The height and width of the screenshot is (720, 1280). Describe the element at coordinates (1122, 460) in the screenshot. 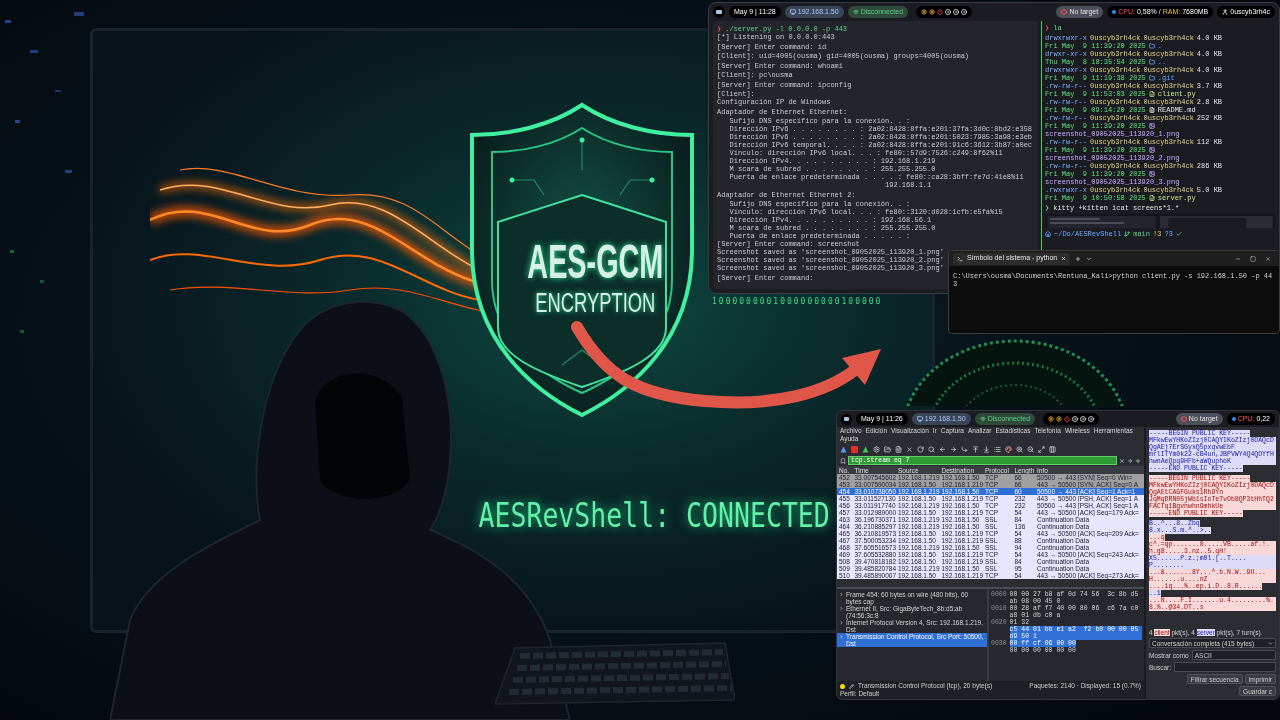

I see `clear-icon` at that location.